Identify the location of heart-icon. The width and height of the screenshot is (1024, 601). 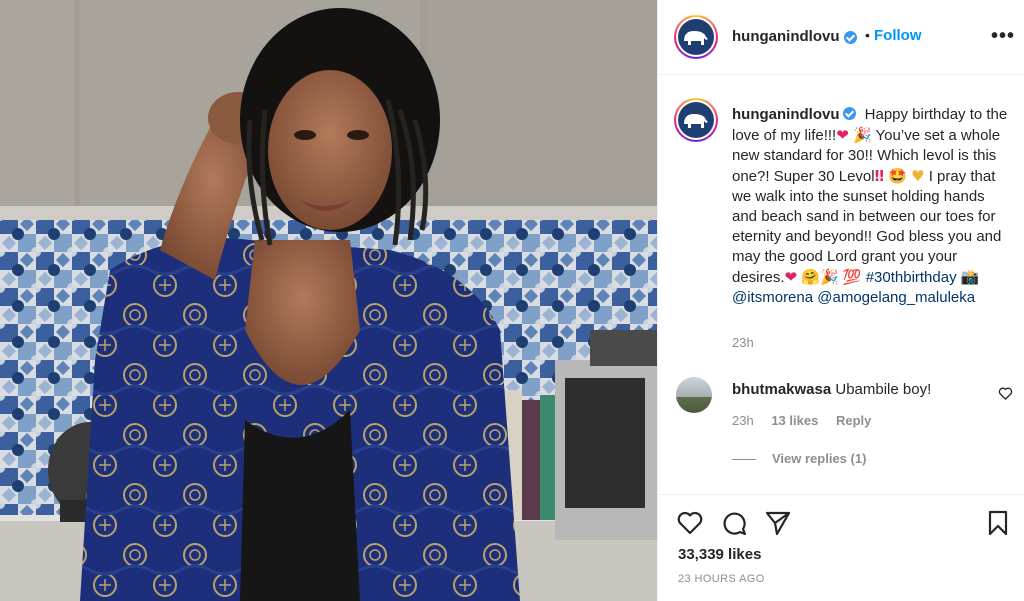
(690, 523).